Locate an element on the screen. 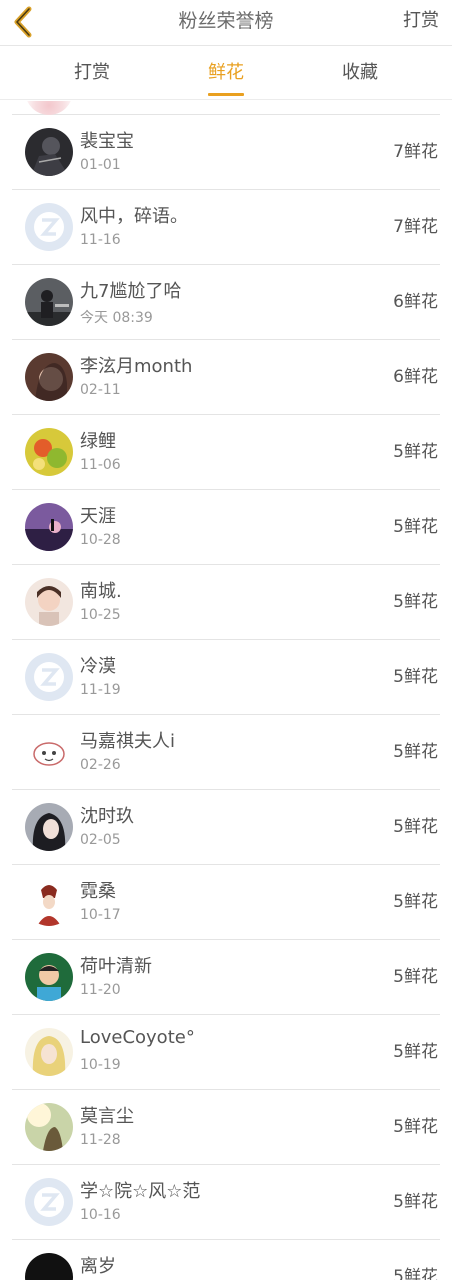 Image resolution: width=452 pixels, height=1280 pixels. gift-date: 10-28 is located at coordinates (100, 540).